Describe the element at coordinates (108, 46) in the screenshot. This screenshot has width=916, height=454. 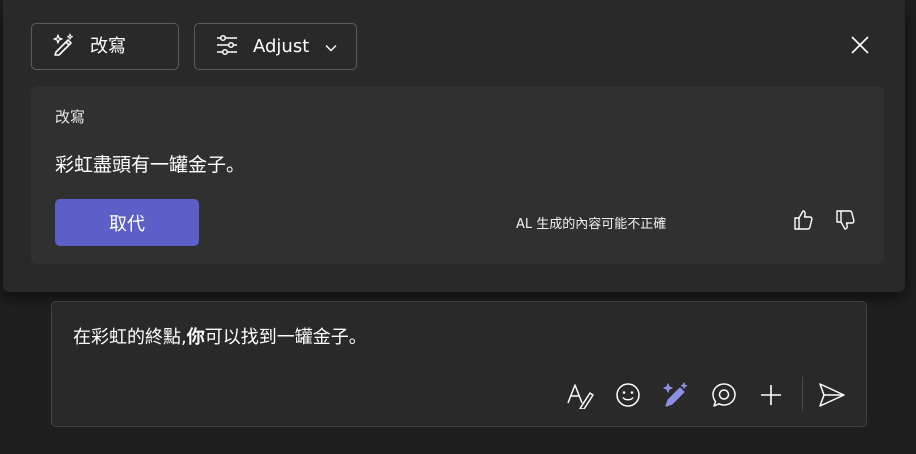
I see `rewrite-label: 改寫` at that location.